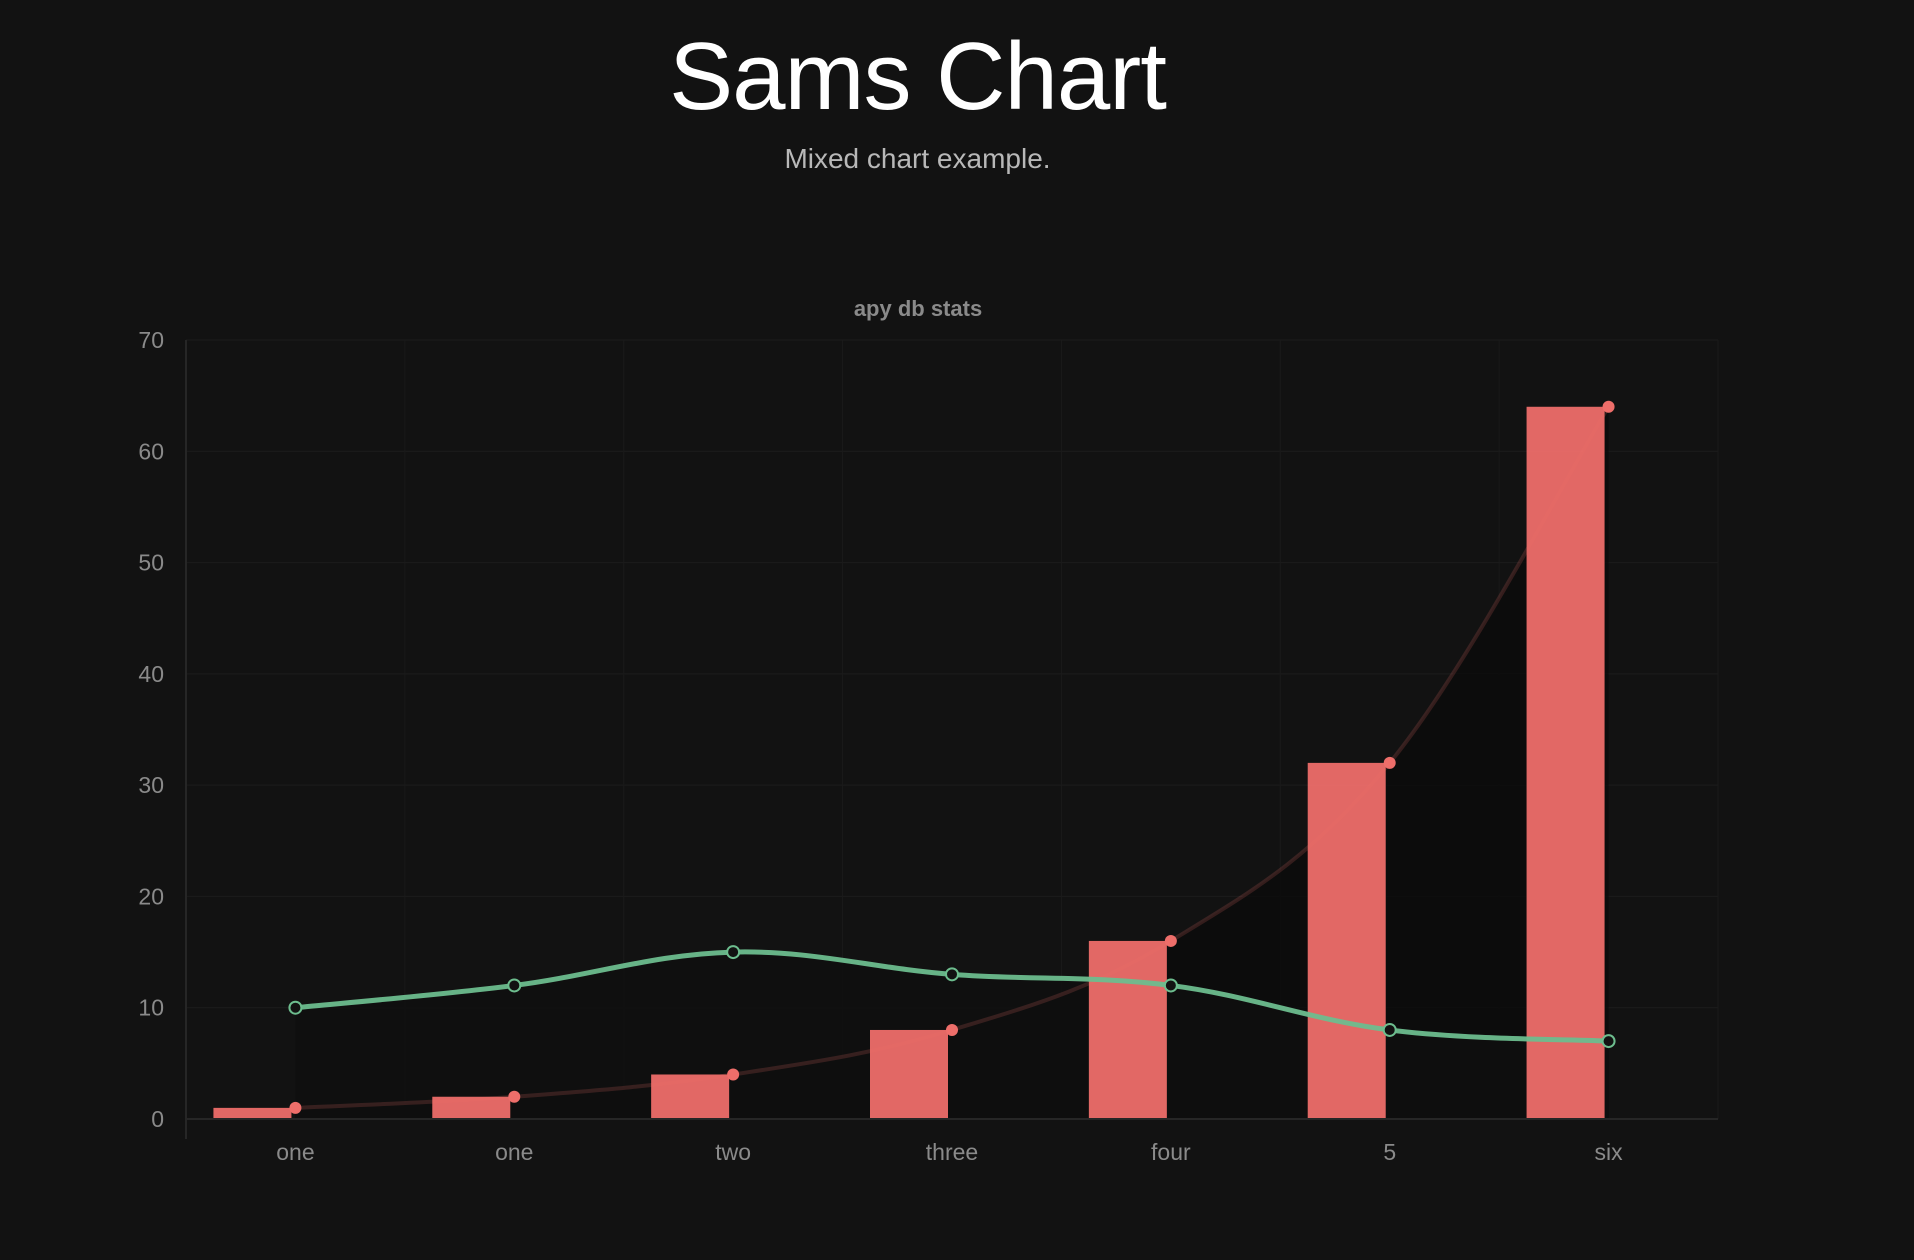 This screenshot has height=1260, width=1914. What do you see at coordinates (151, 340) in the screenshot?
I see `y-tick-label: 70` at bounding box center [151, 340].